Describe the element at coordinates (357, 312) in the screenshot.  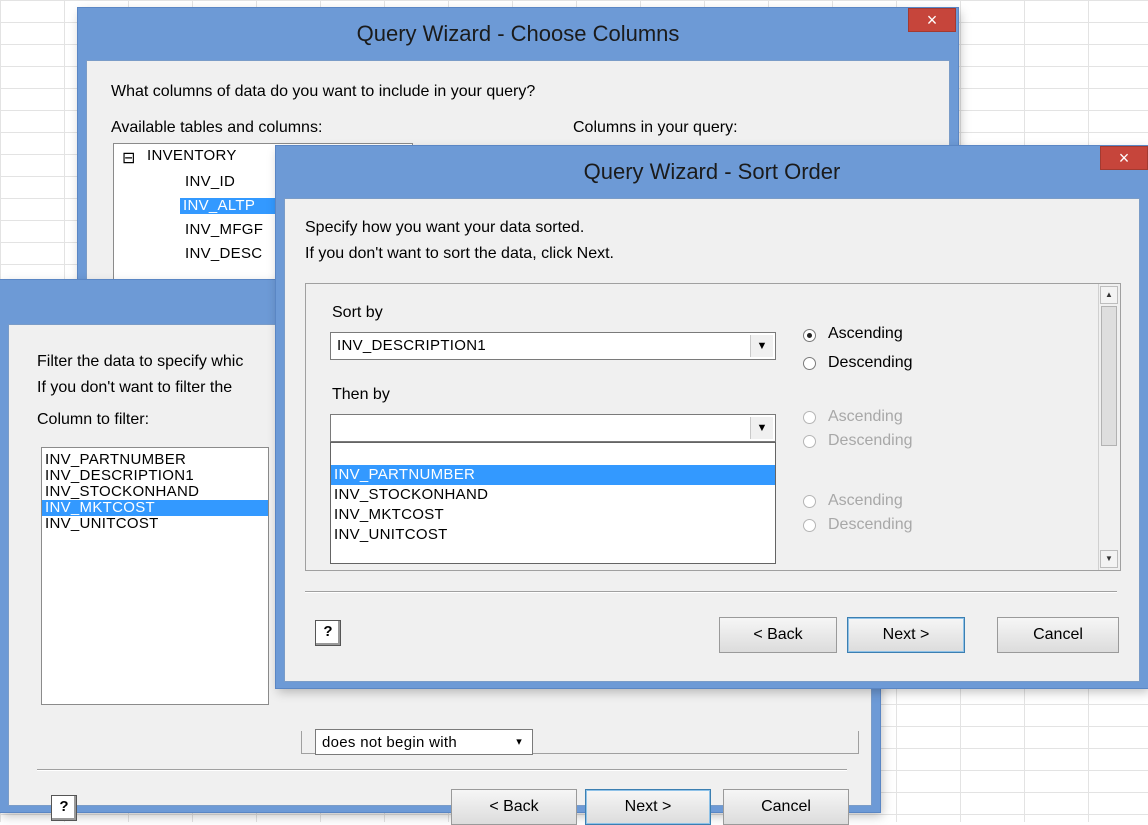
I see `sort-by-label: Sort by` at that location.